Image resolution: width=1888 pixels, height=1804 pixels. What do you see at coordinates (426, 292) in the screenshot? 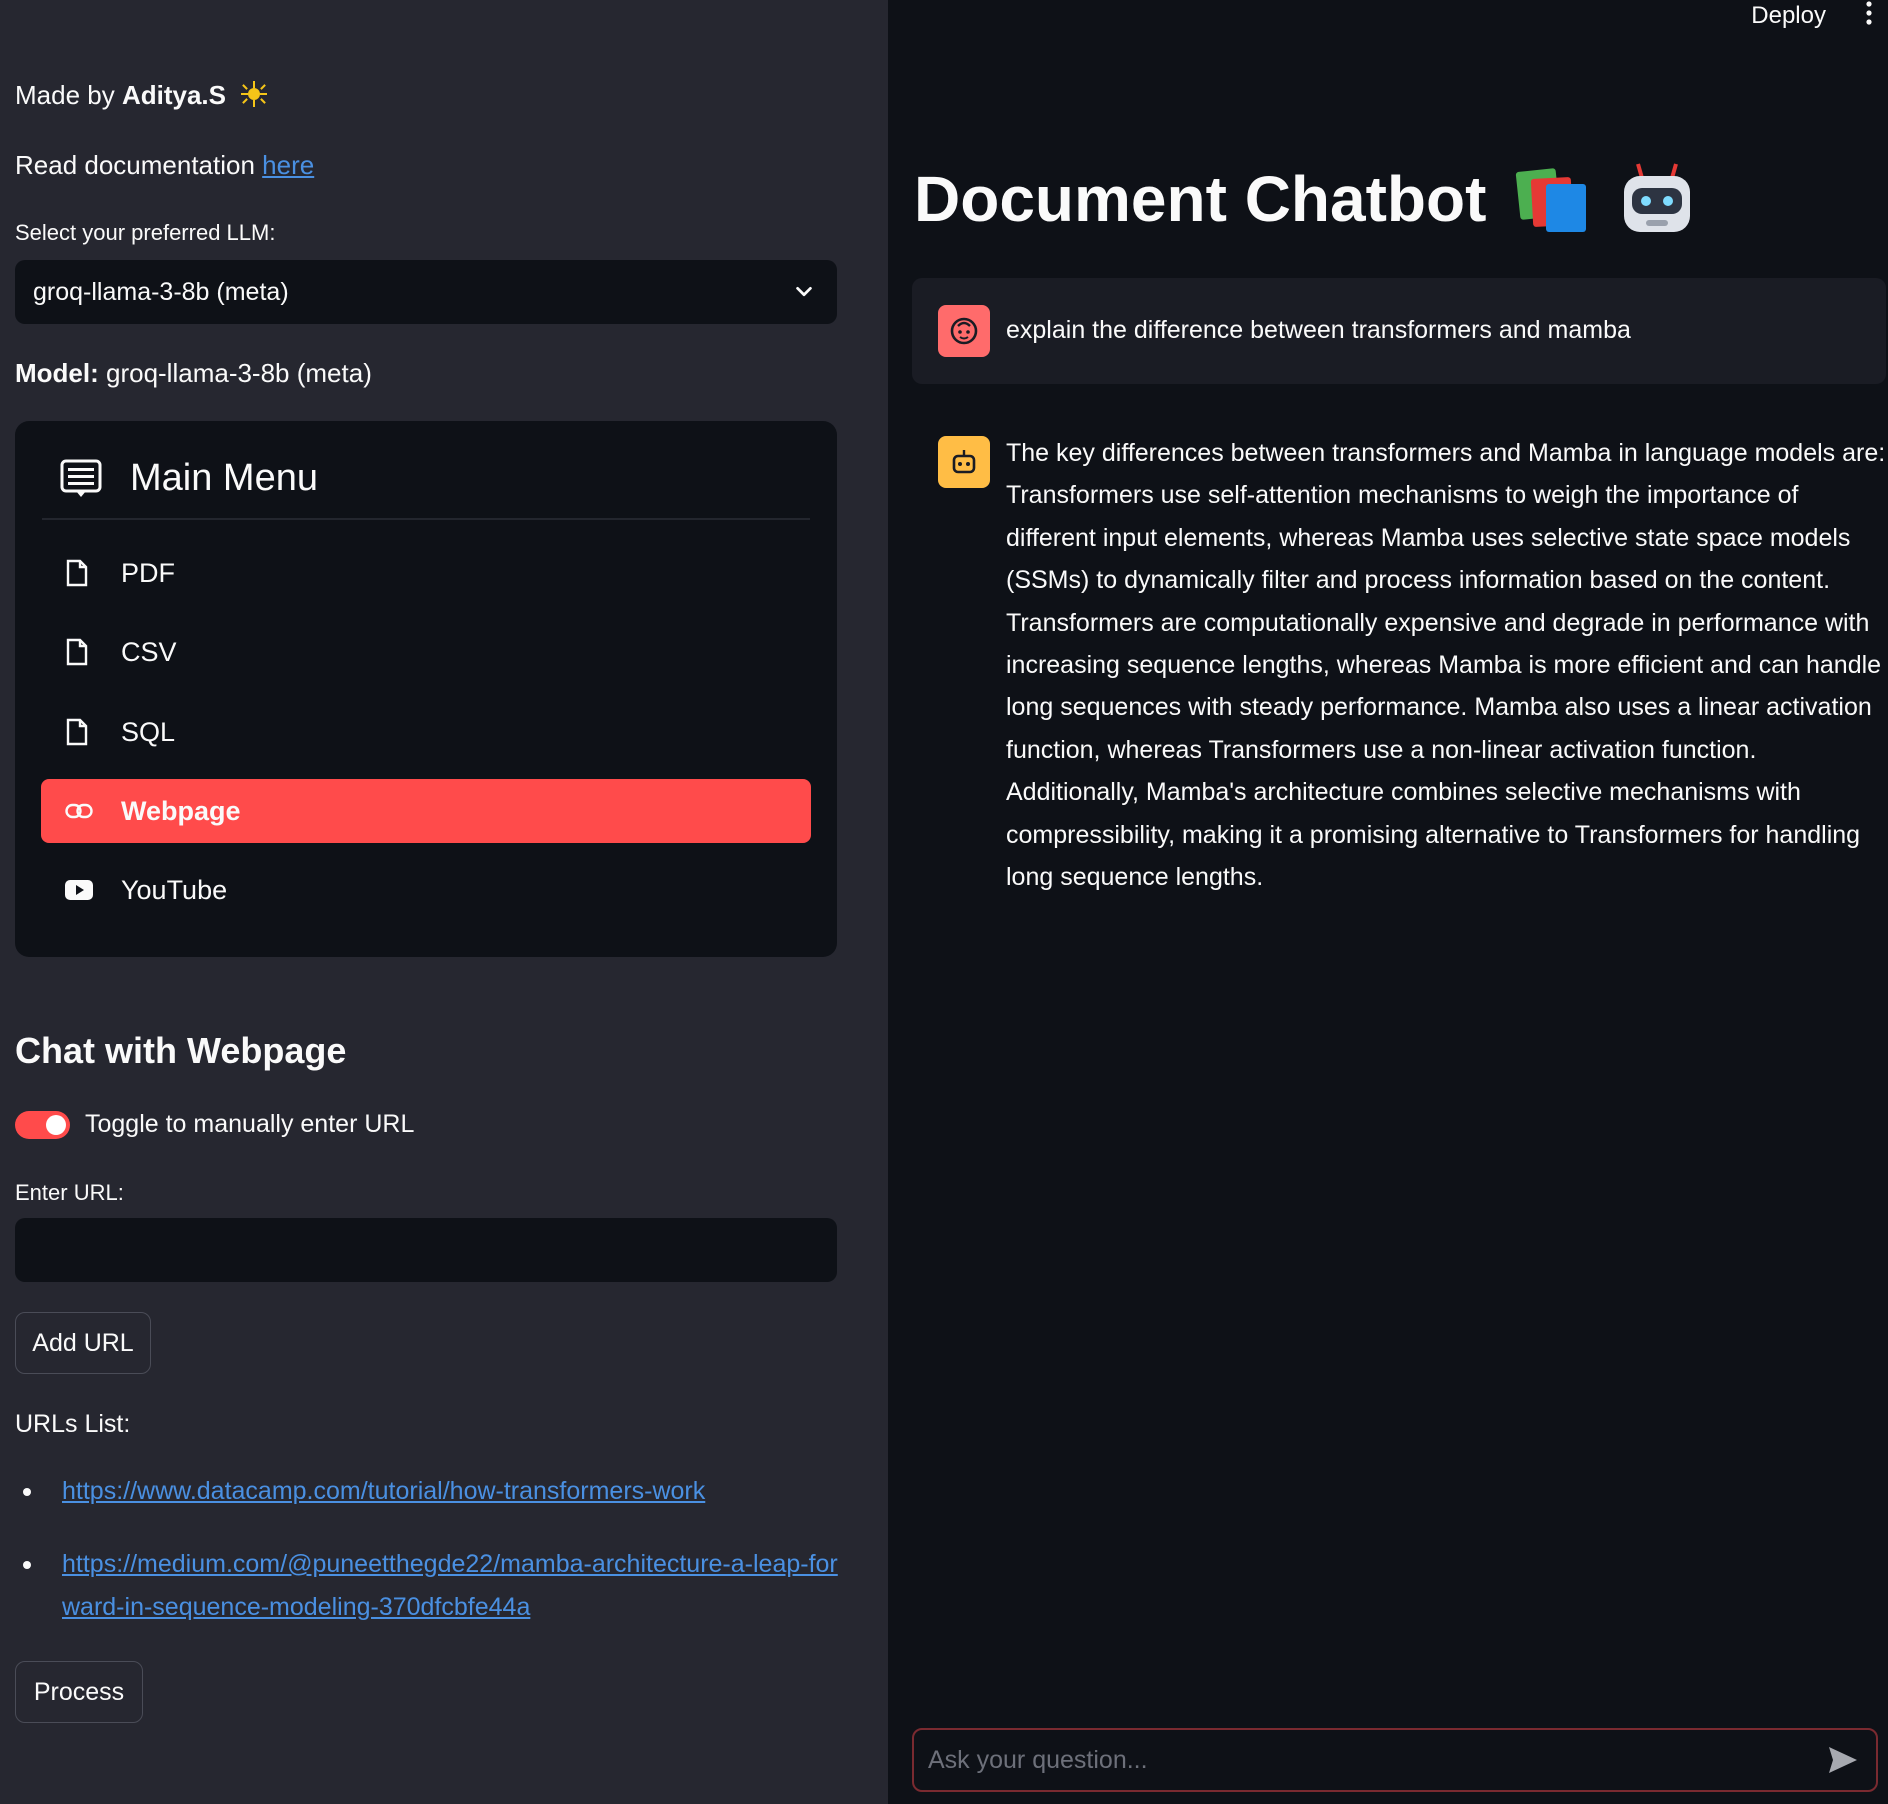
I see `llm-select: groq-llama-3-8b (meta)` at bounding box center [426, 292].